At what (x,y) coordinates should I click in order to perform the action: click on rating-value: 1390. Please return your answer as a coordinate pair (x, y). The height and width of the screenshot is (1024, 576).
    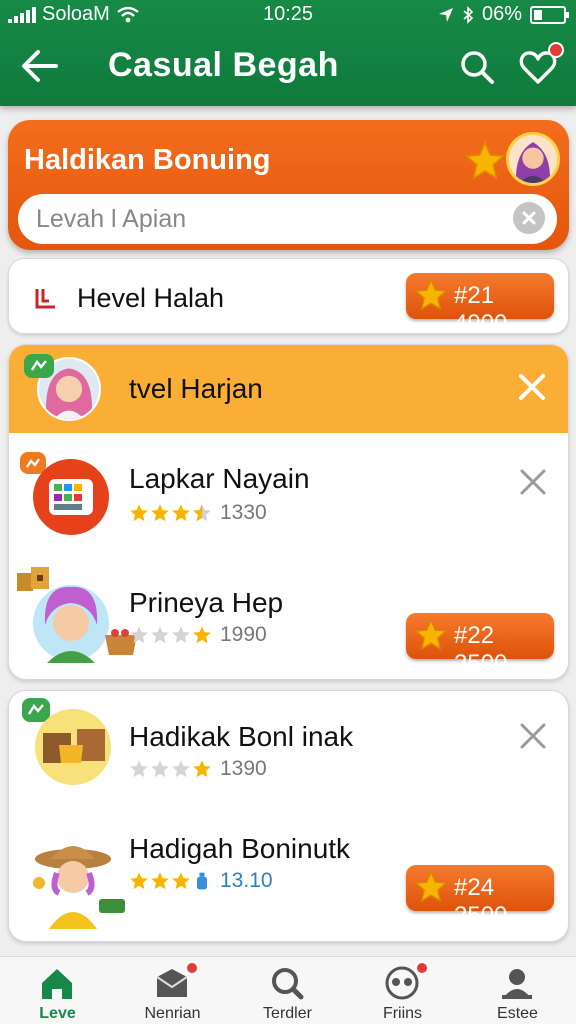
    Looking at the image, I should click on (243, 768).